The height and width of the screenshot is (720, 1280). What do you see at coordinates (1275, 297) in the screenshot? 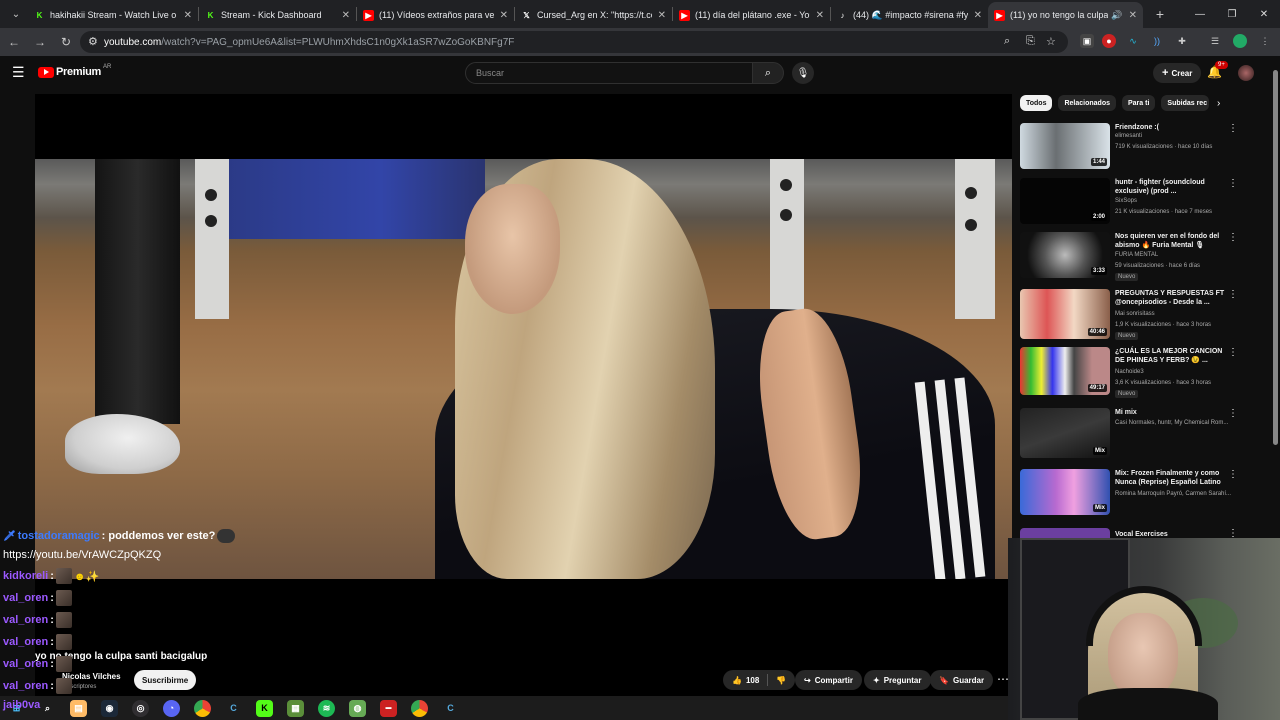
I see `page-scrollbar` at bounding box center [1275, 297].